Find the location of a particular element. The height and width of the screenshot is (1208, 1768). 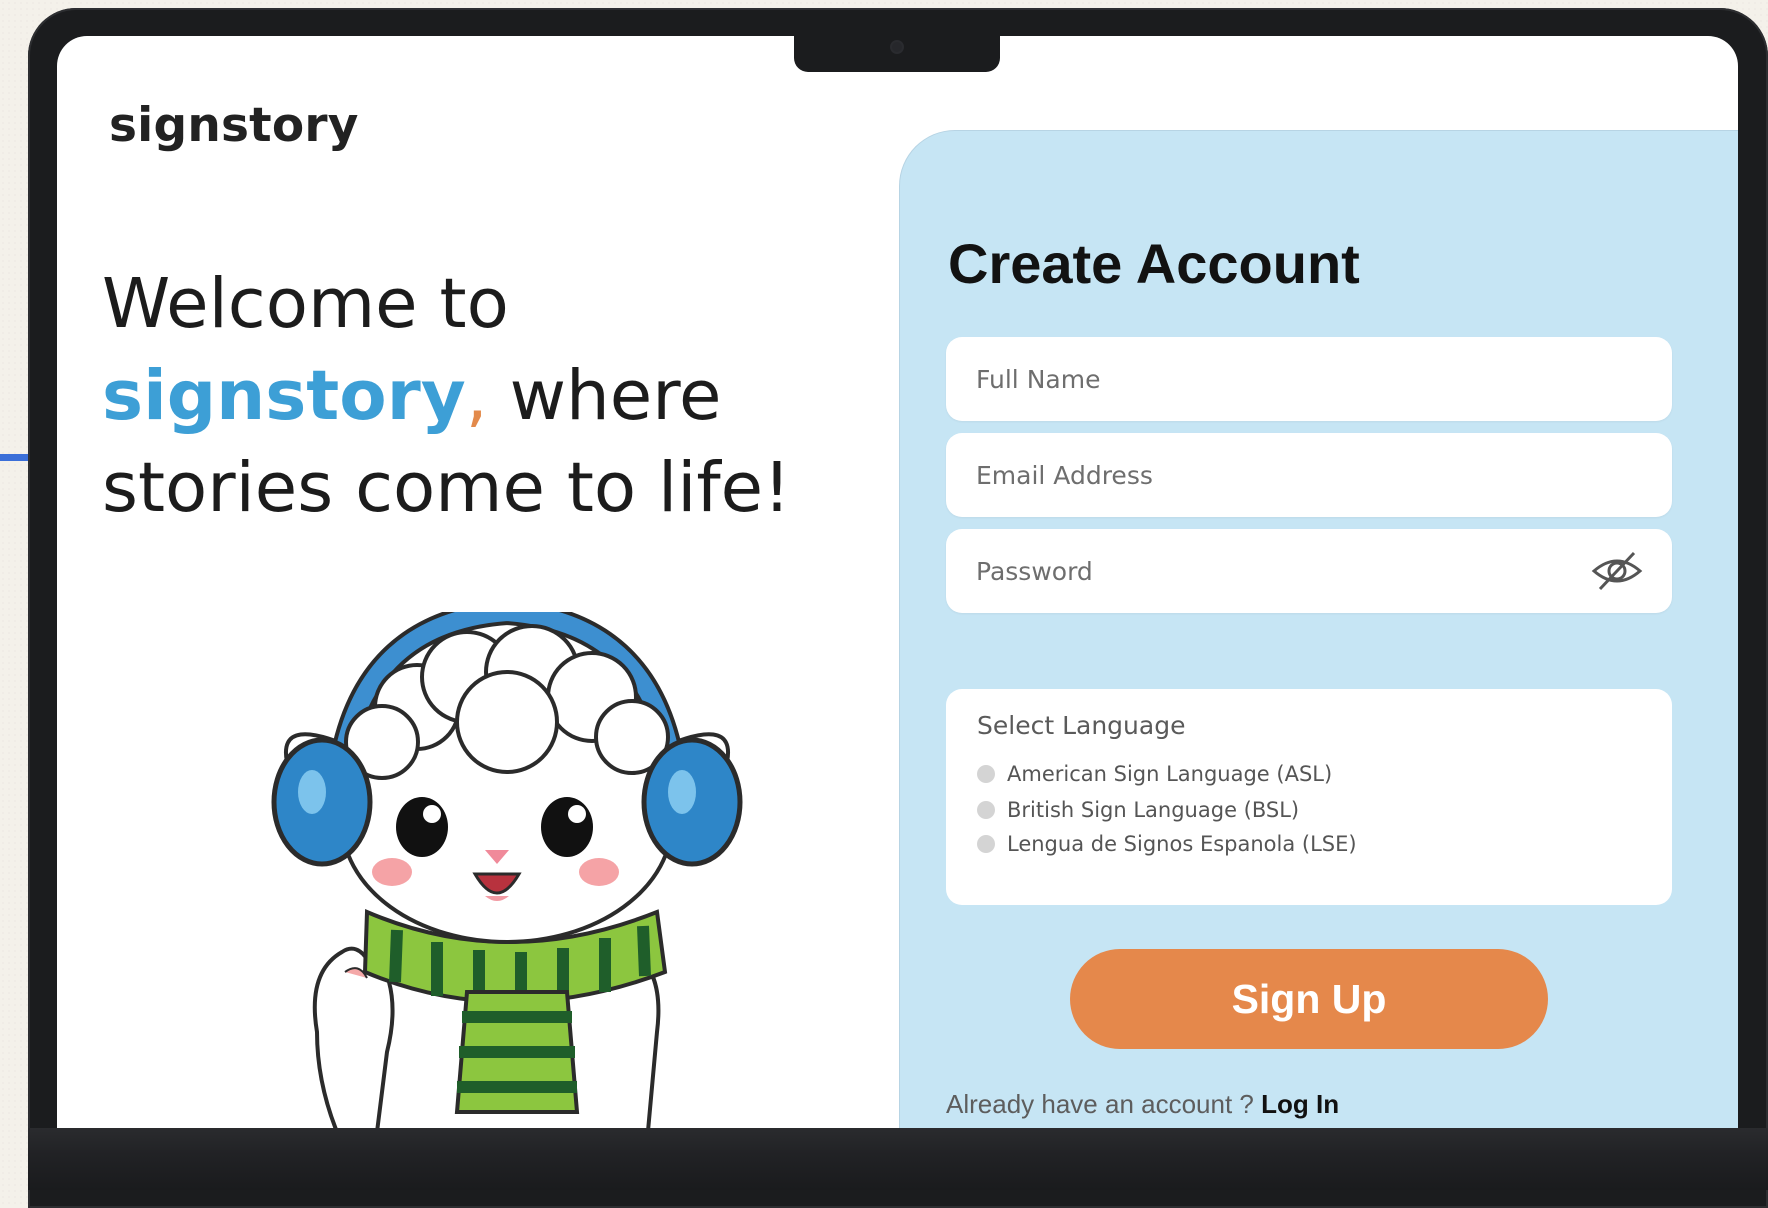

password-field-wrapper is located at coordinates (1309, 571).